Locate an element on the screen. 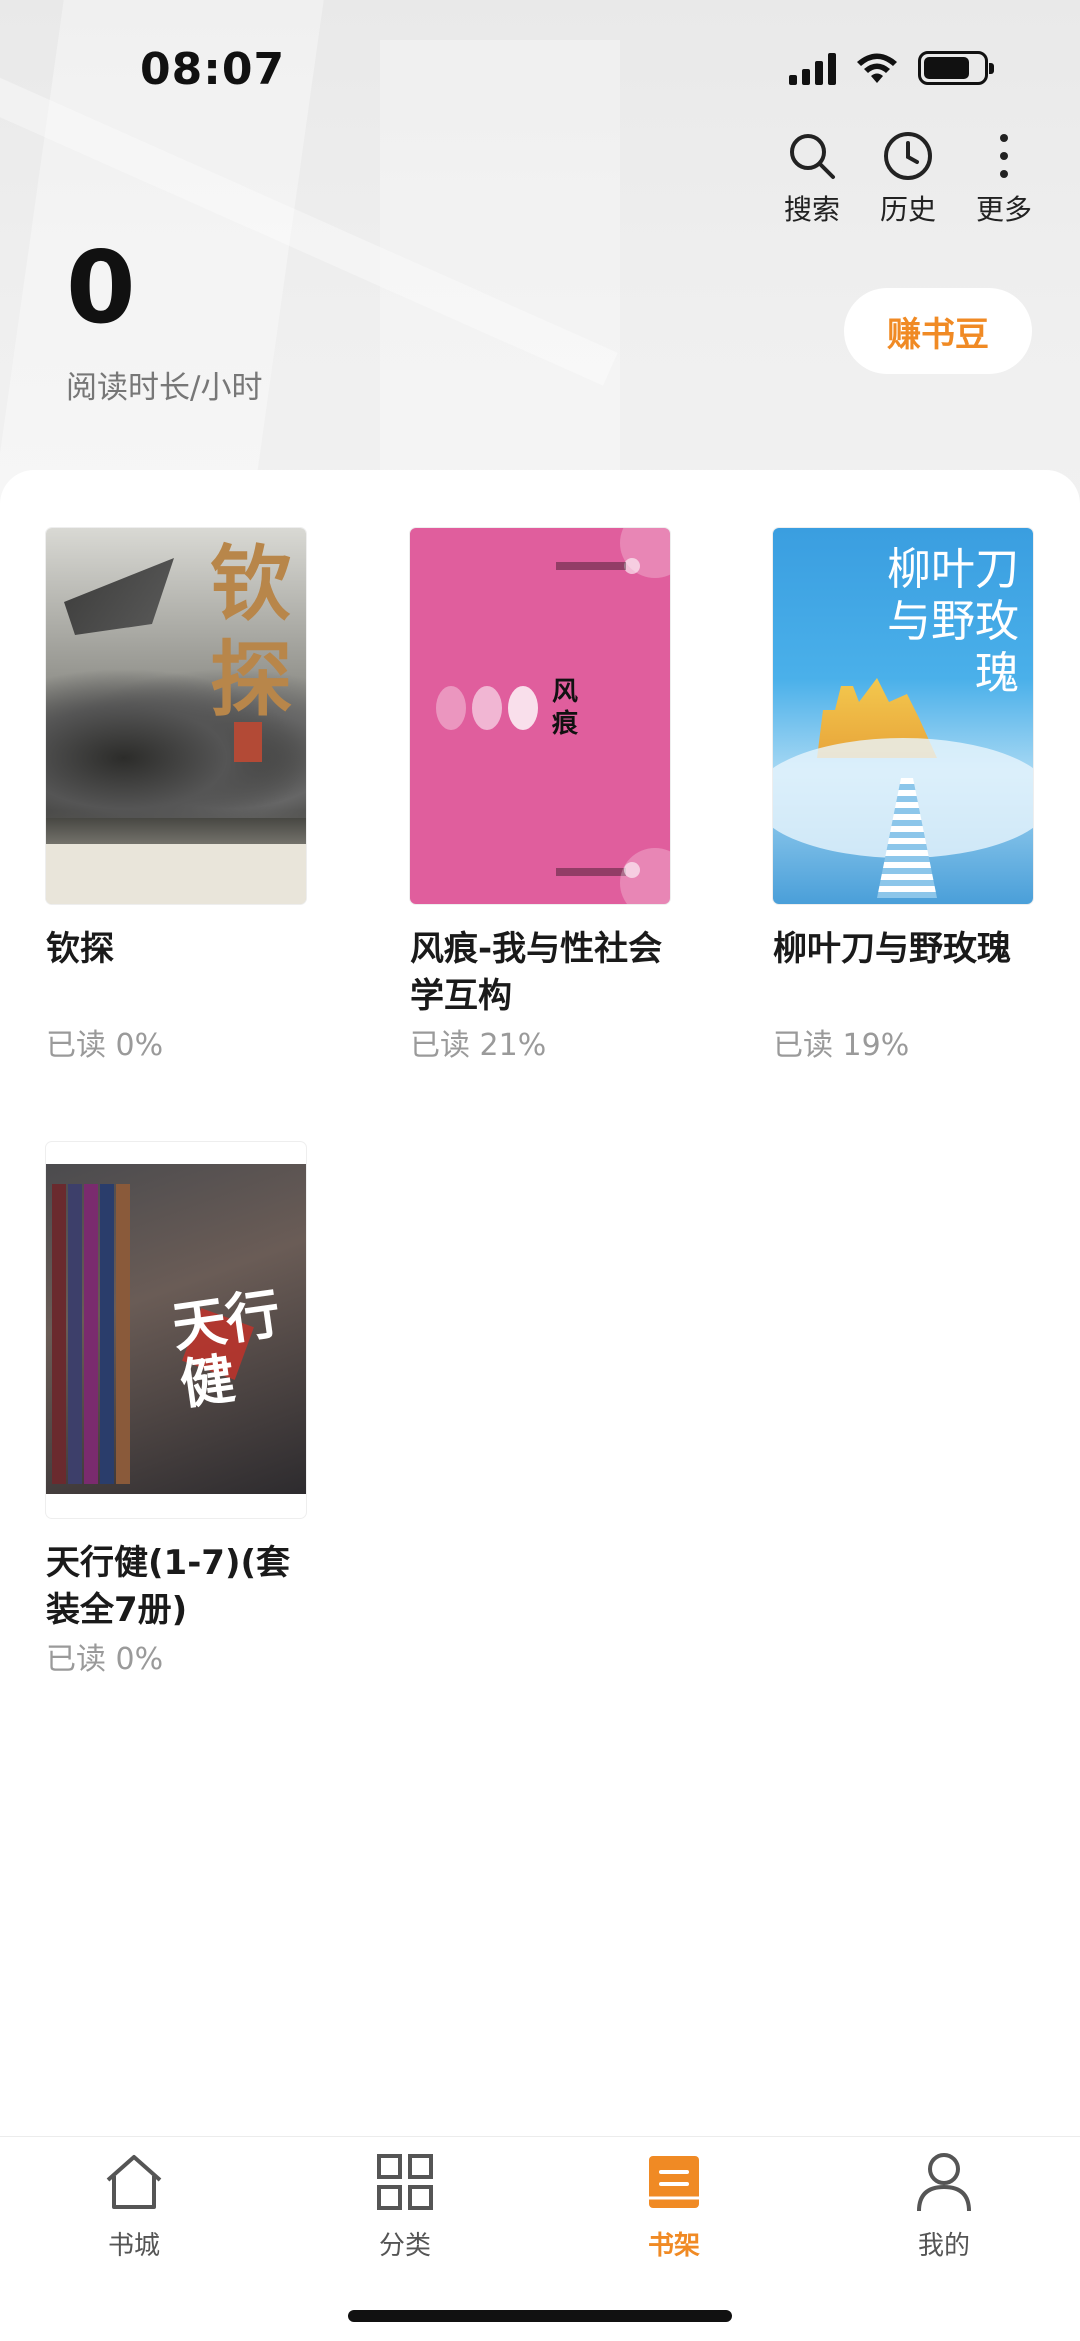 This screenshot has height=2341, width=1080. home-indicator is located at coordinates (540, 2316).